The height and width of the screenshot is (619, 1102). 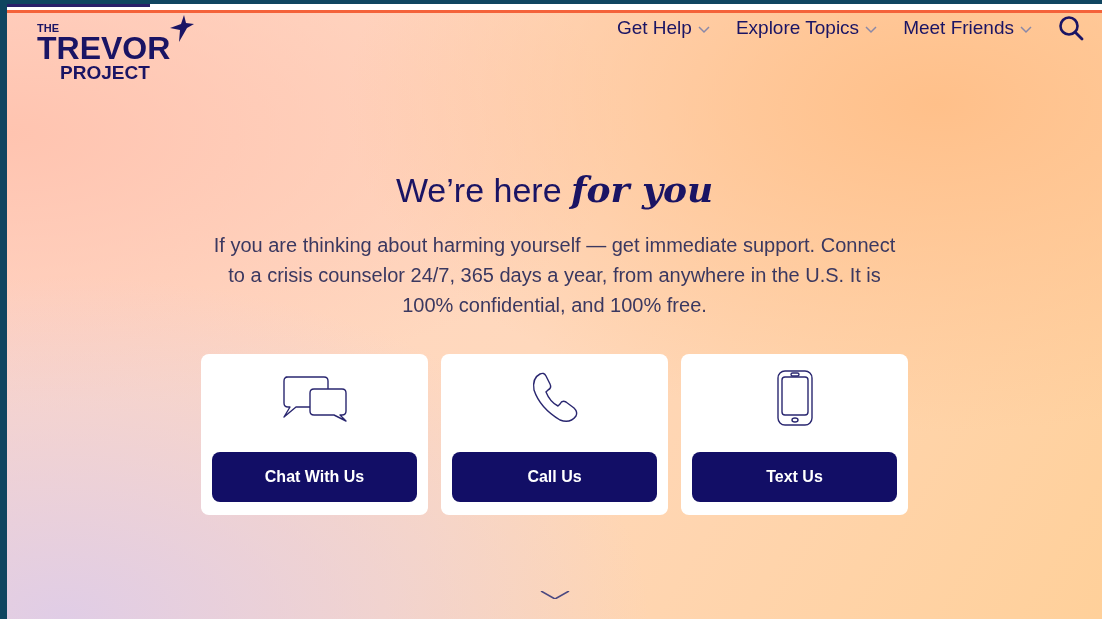 What do you see at coordinates (794, 476) in the screenshot?
I see `contact-button: Text Us` at bounding box center [794, 476].